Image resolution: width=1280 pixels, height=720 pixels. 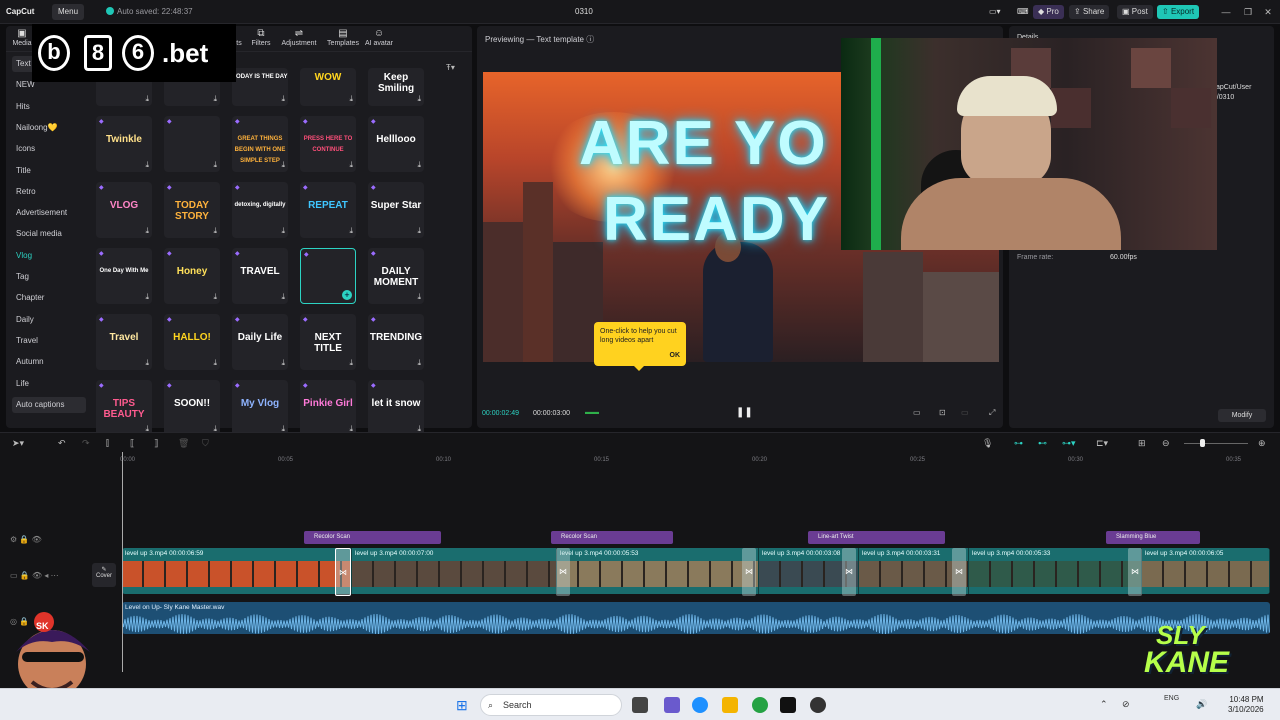 I want to click on split-left-icon: ⟦, so click(x=132, y=443).